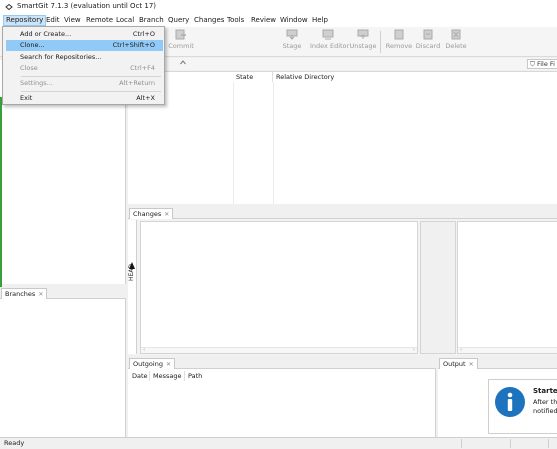 This screenshot has width=557, height=449. Describe the element at coordinates (152, 363) in the screenshot. I see `tab-outgoing: Outgoing ✕` at that location.